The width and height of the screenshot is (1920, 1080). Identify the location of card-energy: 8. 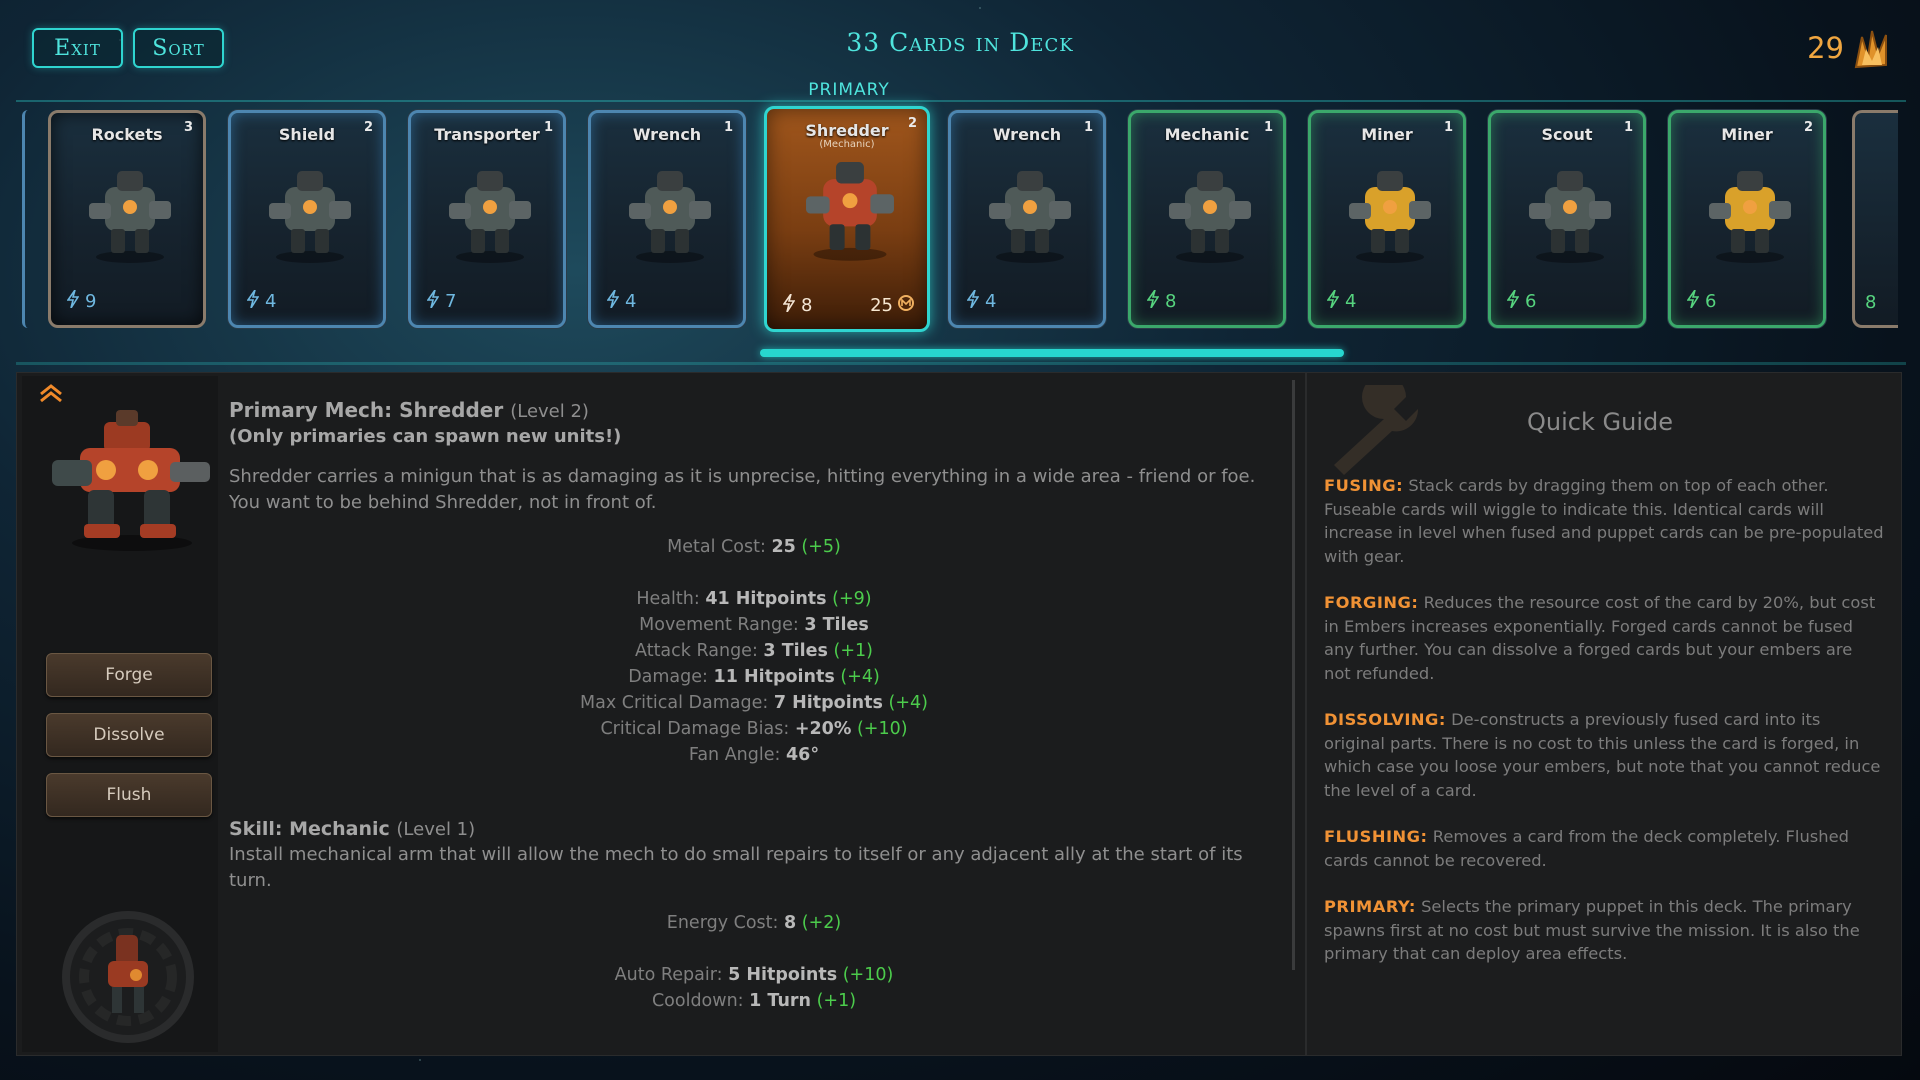
(797, 305).